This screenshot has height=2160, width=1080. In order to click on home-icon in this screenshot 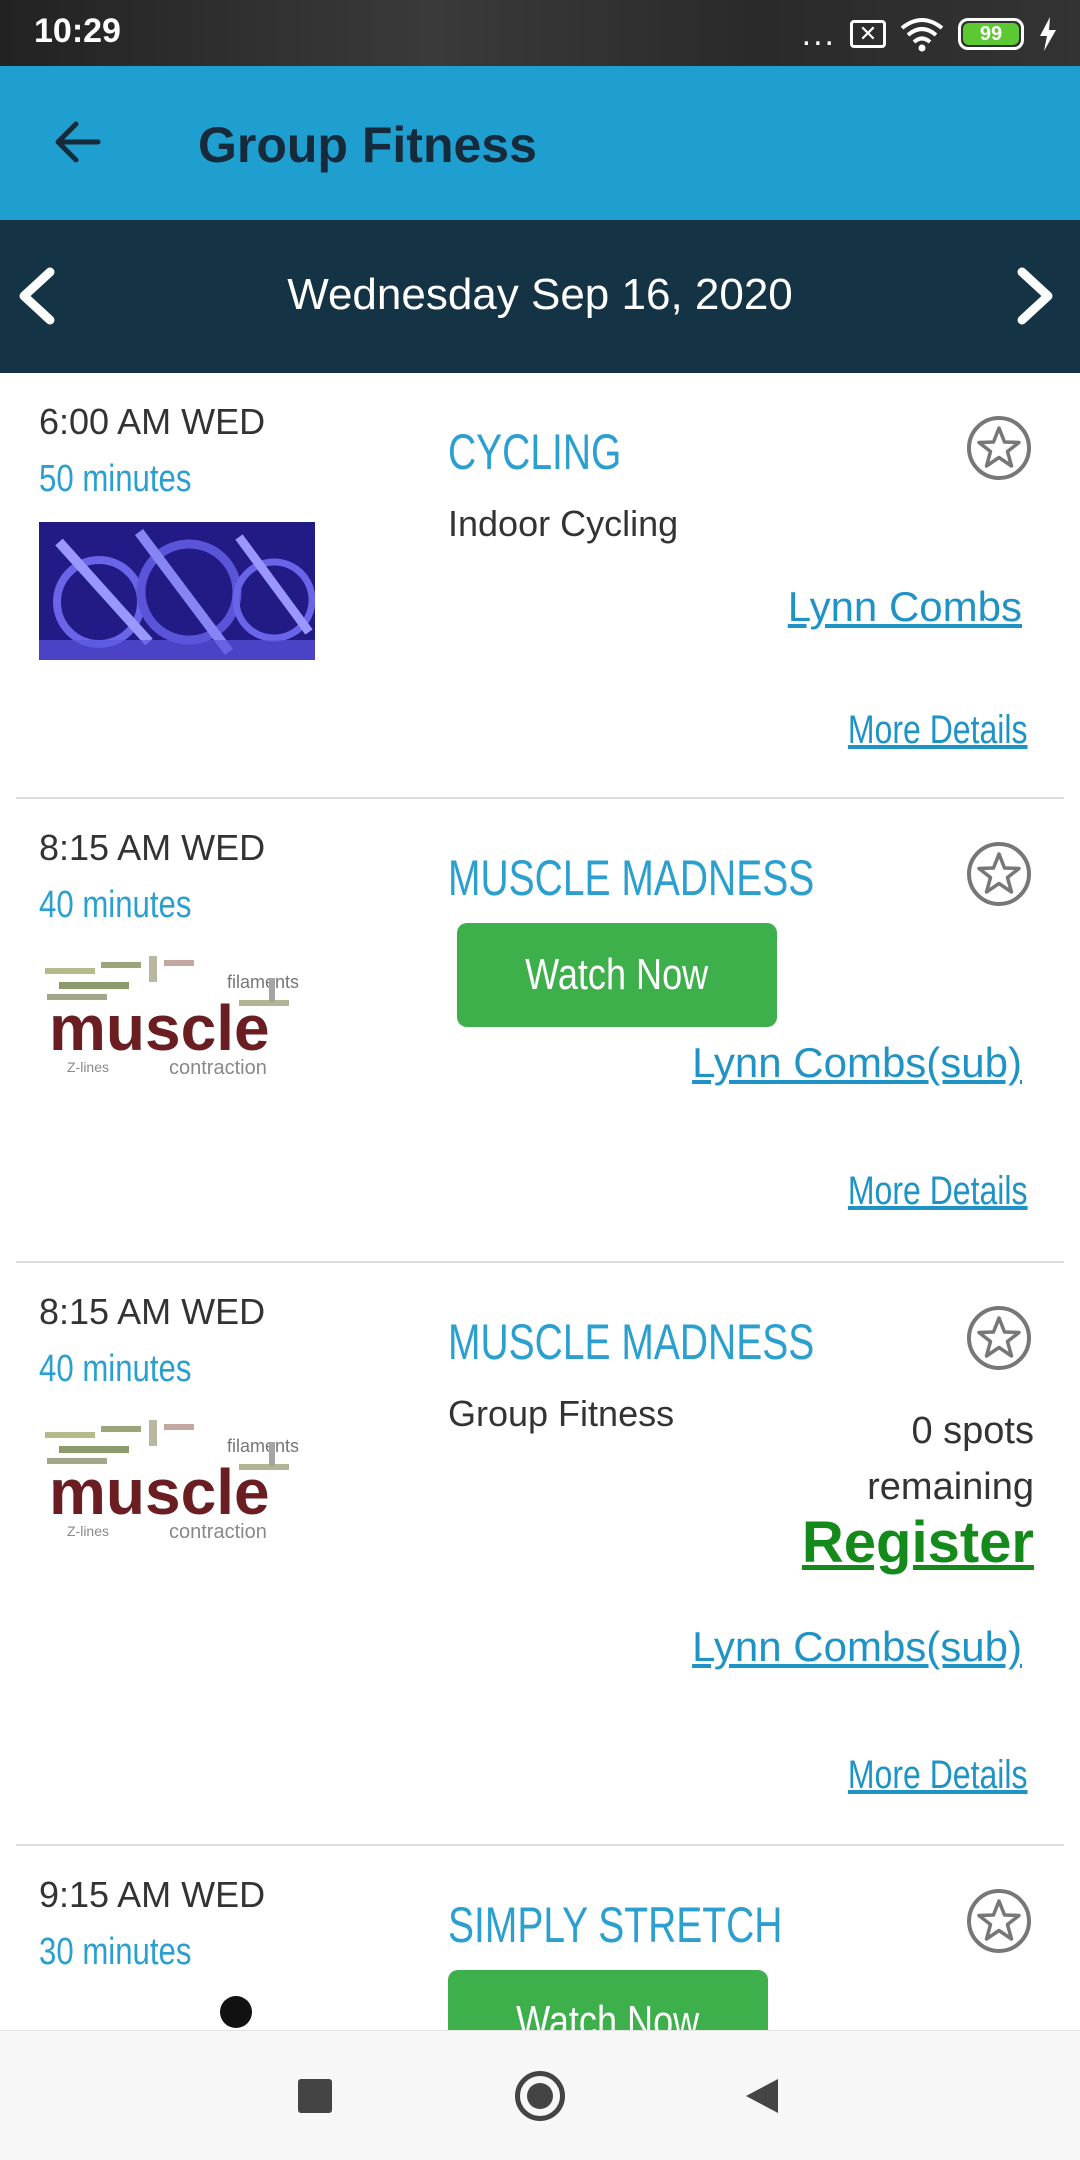, I will do `click(540, 2096)`.